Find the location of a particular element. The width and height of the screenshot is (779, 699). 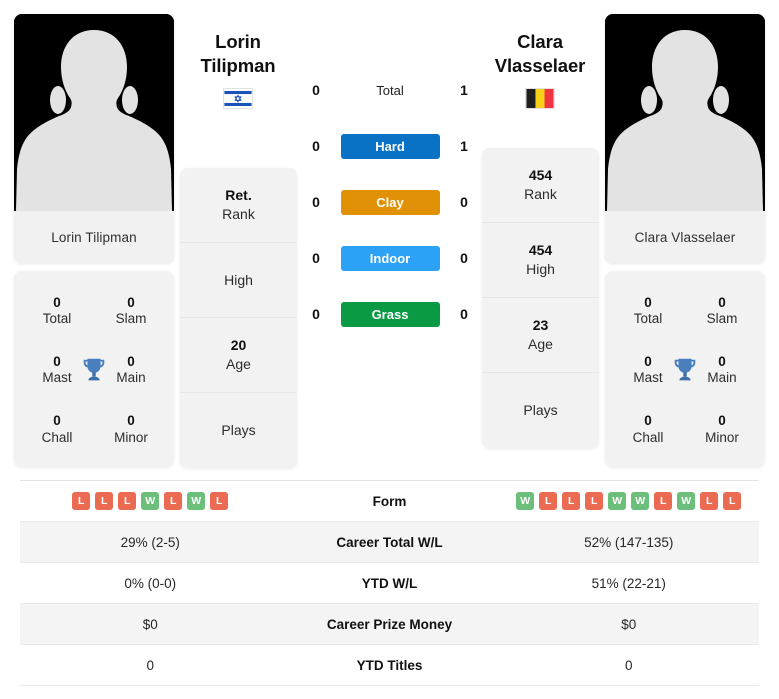

surface-badge-hard: Hard is located at coordinates (390, 146).